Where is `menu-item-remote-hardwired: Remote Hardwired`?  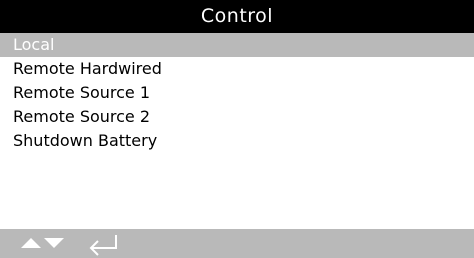
menu-item-remote-hardwired: Remote Hardwired is located at coordinates (237, 69).